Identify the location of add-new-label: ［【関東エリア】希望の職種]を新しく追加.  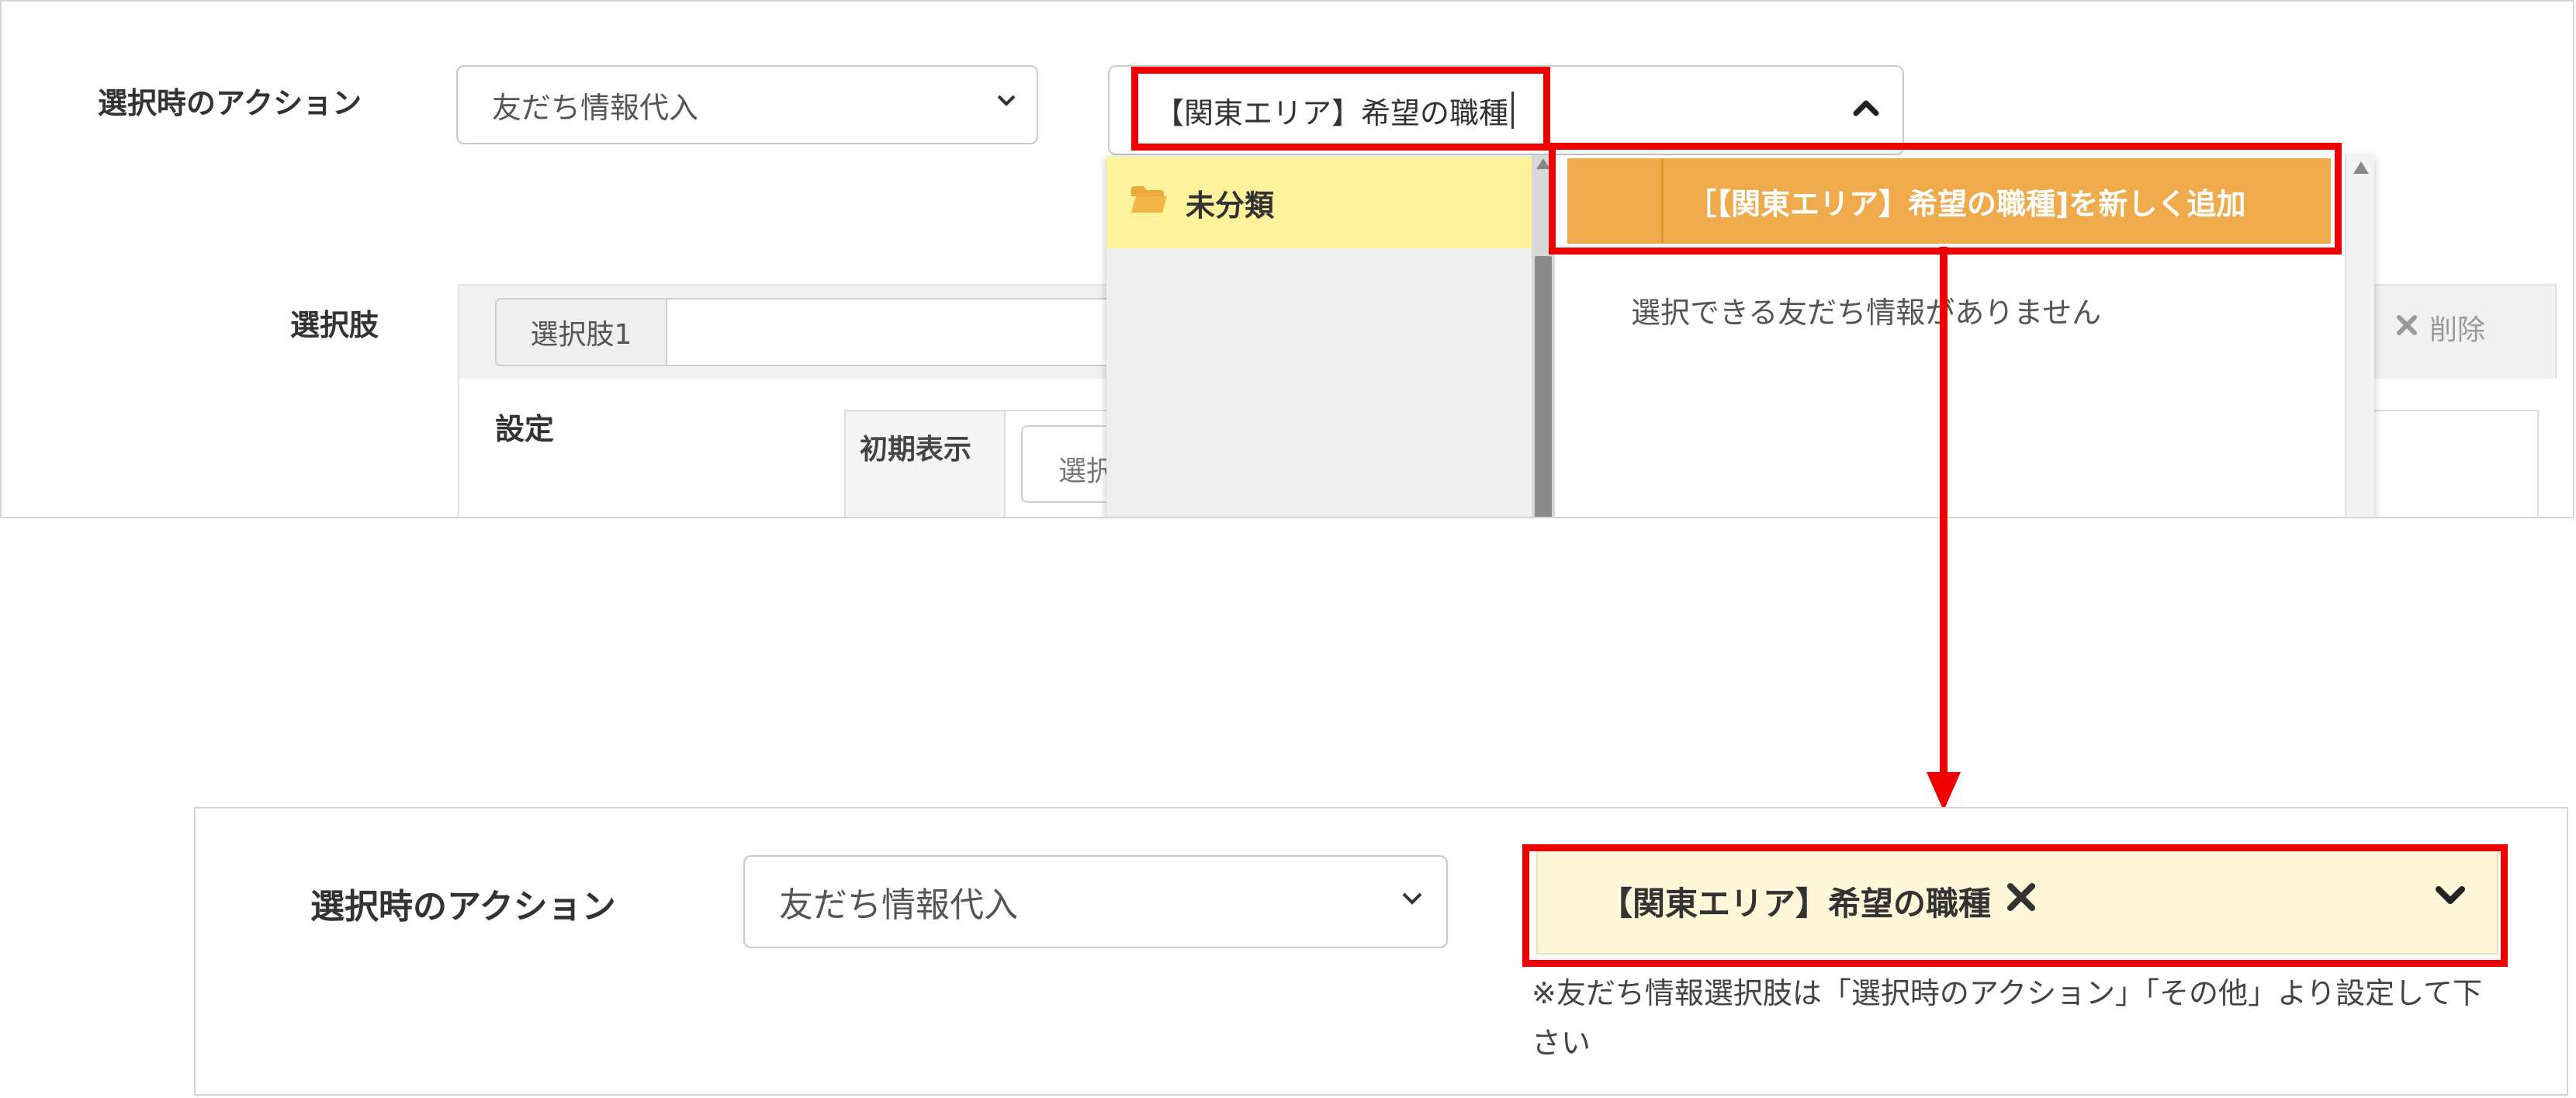
(1966, 203).